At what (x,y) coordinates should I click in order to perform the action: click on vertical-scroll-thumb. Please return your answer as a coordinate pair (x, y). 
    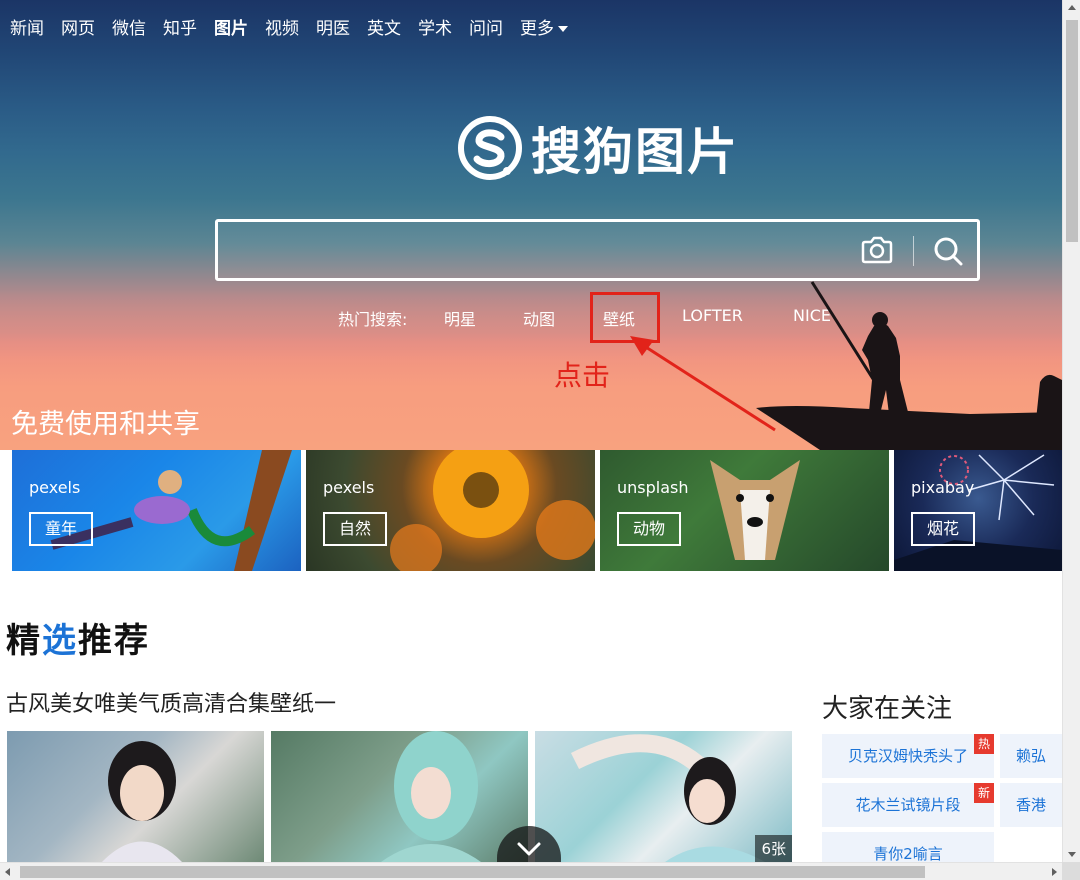
    Looking at the image, I should click on (1072, 131).